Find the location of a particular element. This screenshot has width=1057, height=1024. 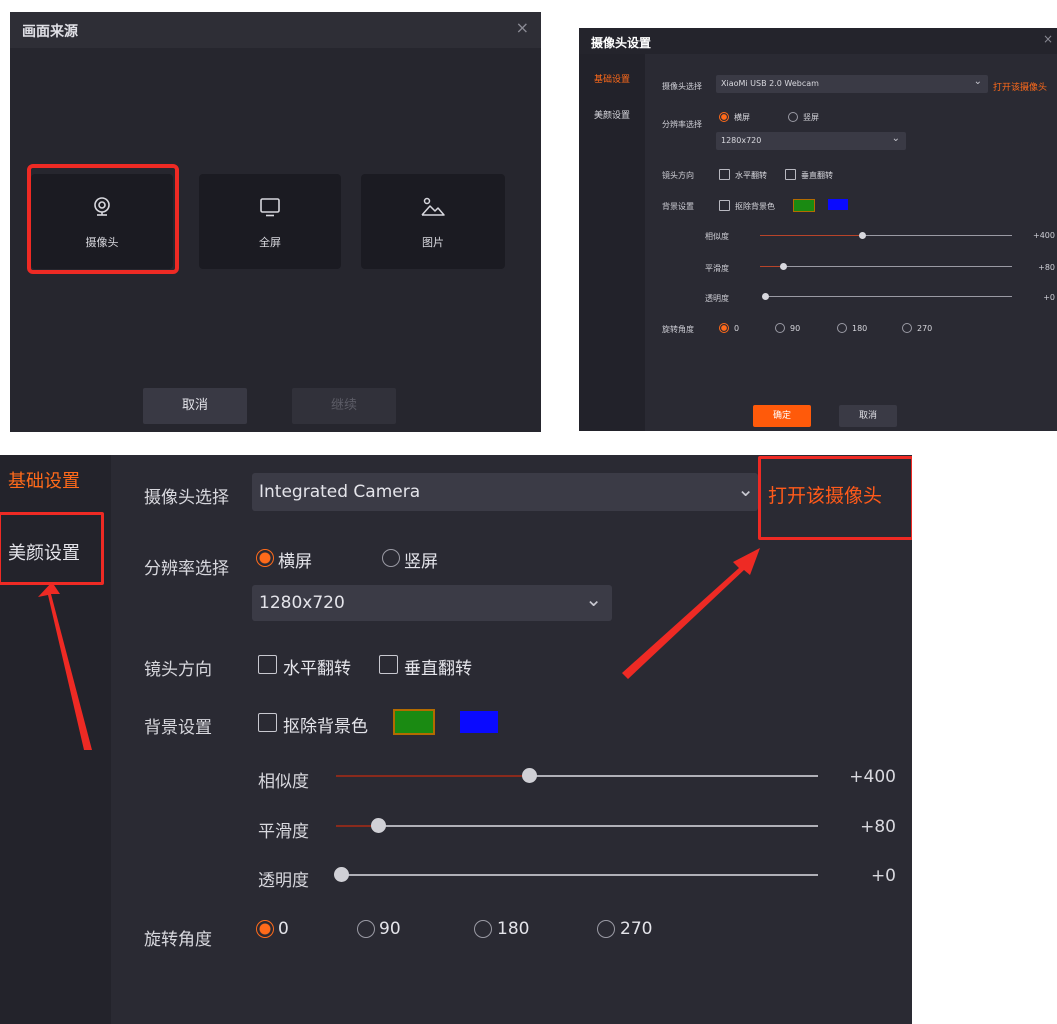

annotation-arrows is located at coordinates (399, 649).